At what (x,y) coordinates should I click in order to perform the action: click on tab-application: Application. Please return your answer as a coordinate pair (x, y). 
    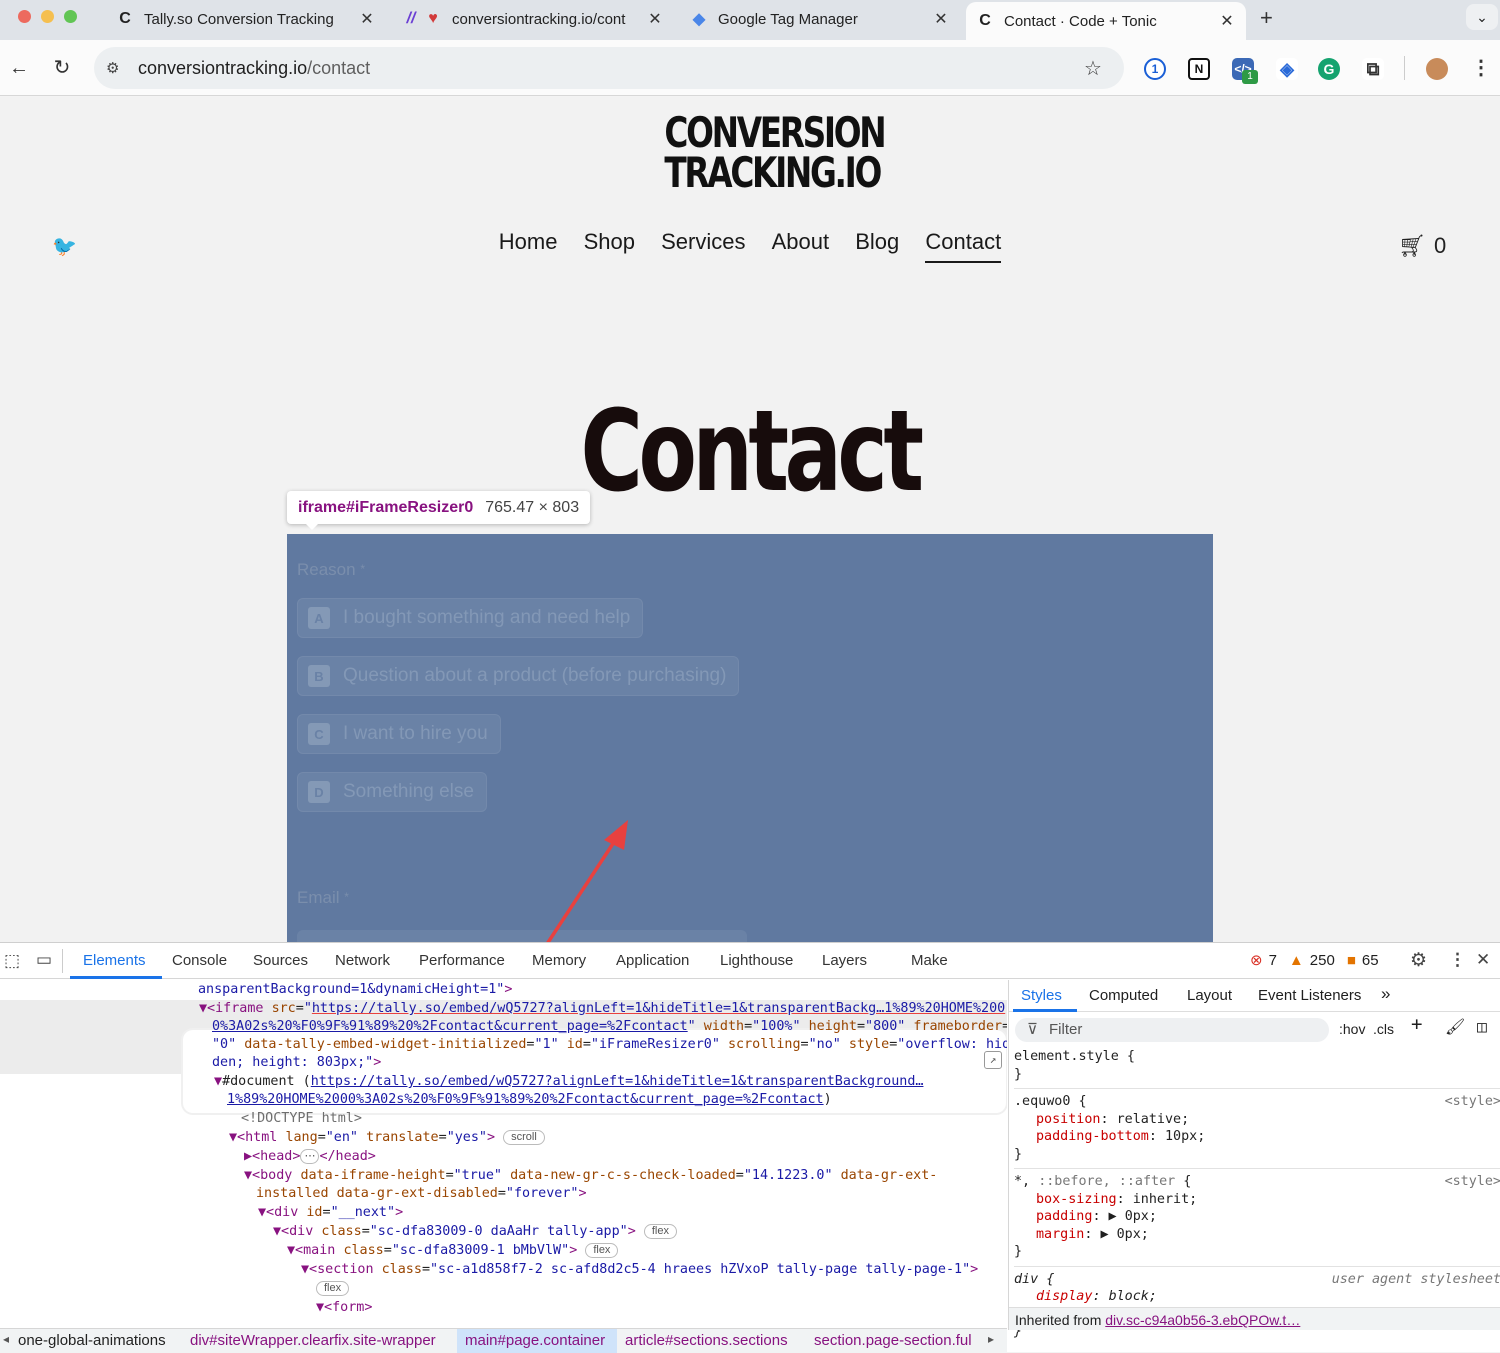
    Looking at the image, I should click on (652, 960).